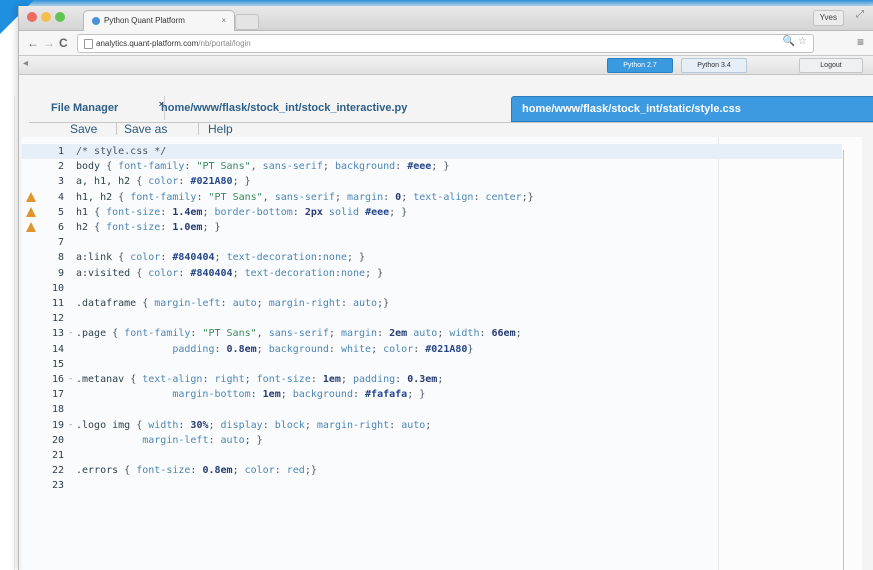  I want to click on app-toolbar: ◂ Python 2.7 Python 3.4 Logout, so click(446, 65).